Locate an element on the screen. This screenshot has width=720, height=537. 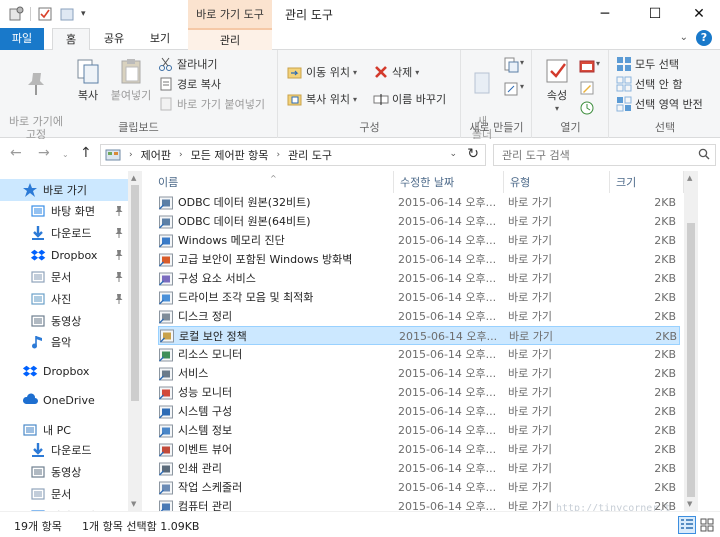
nav-item: OneDrive is located at coordinates (64, 400).